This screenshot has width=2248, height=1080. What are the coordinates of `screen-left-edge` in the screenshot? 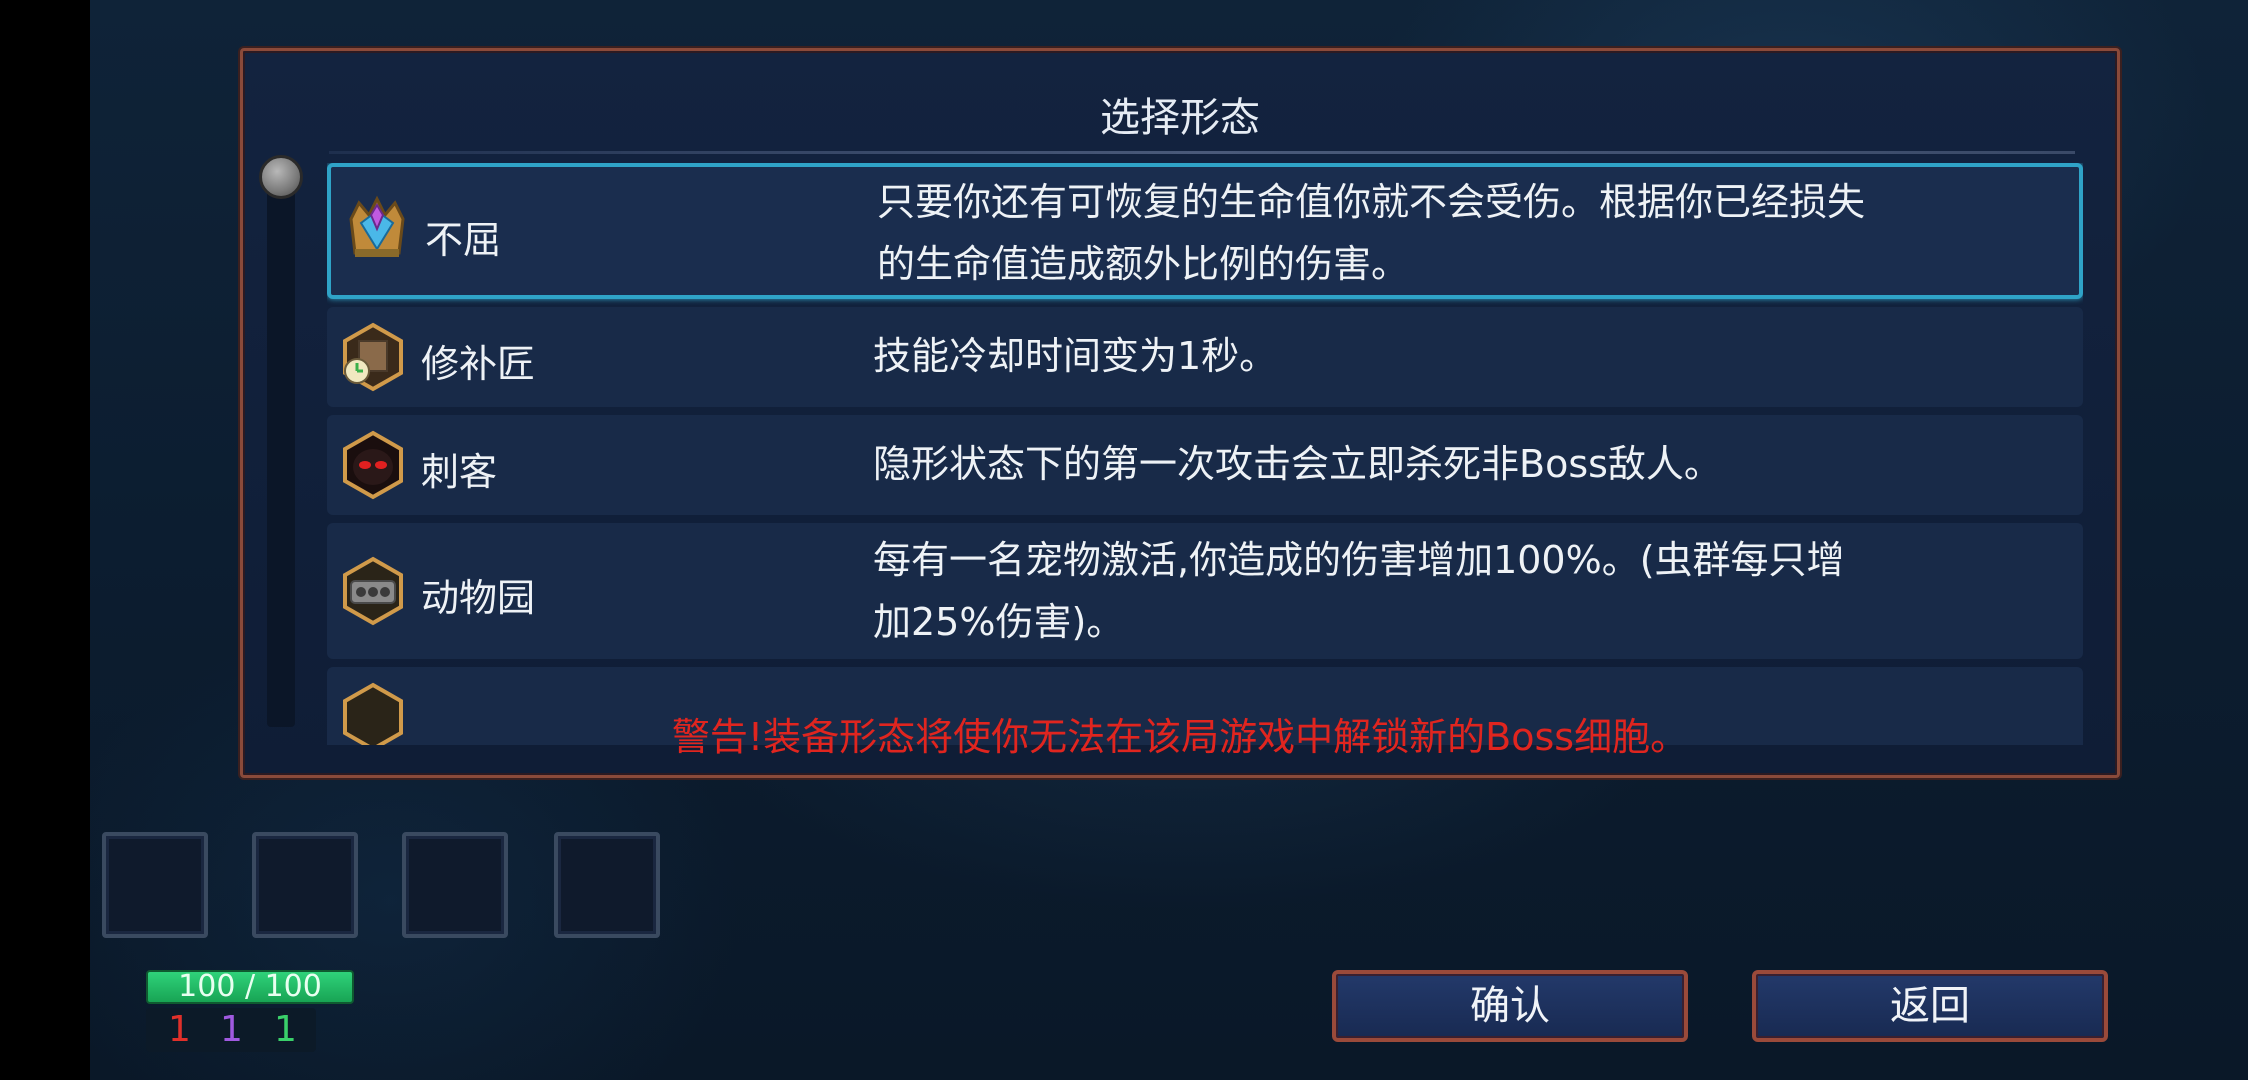 It's located at (45, 540).